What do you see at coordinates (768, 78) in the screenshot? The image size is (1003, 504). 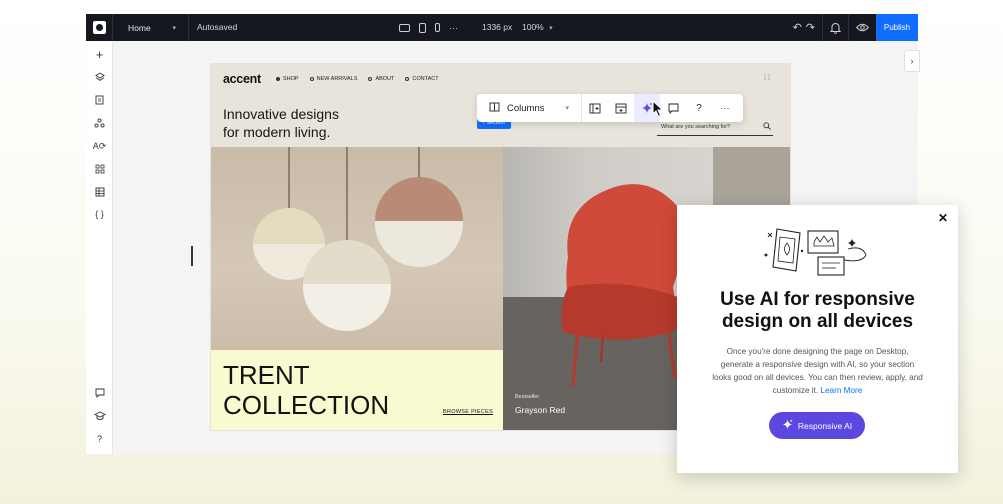 I see `header-more-icon: ⁞⁞` at bounding box center [768, 78].